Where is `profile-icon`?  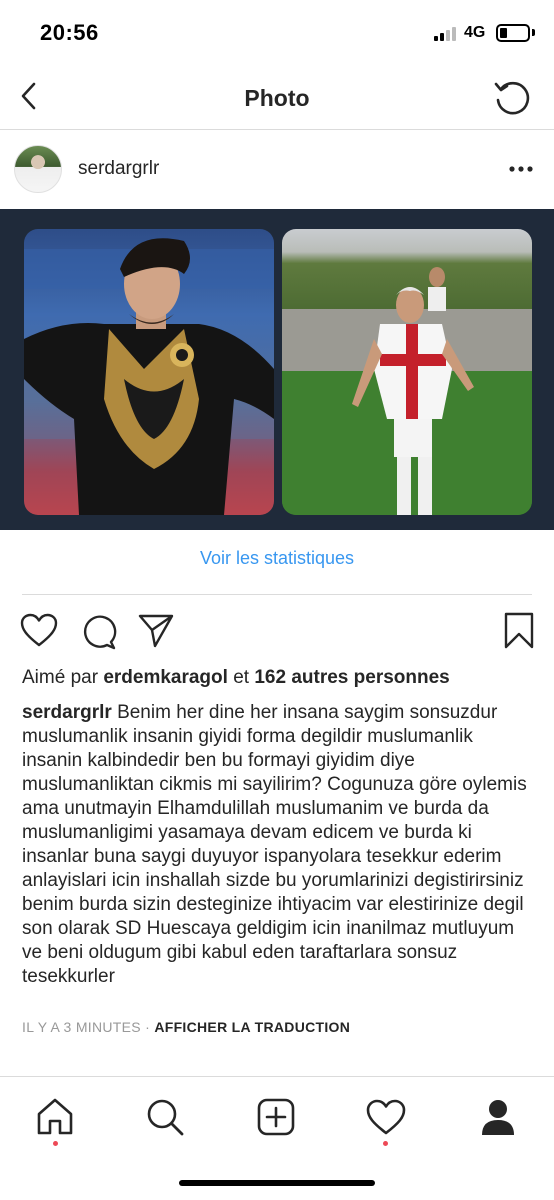 profile-icon is located at coordinates (498, 1117).